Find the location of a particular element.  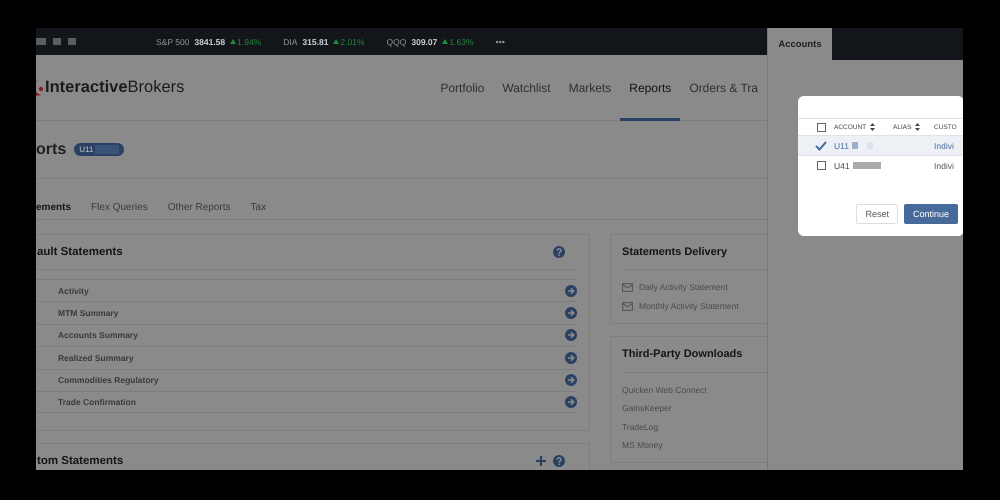

delivery-link: Daily Activity Statement is located at coordinates (694, 287).